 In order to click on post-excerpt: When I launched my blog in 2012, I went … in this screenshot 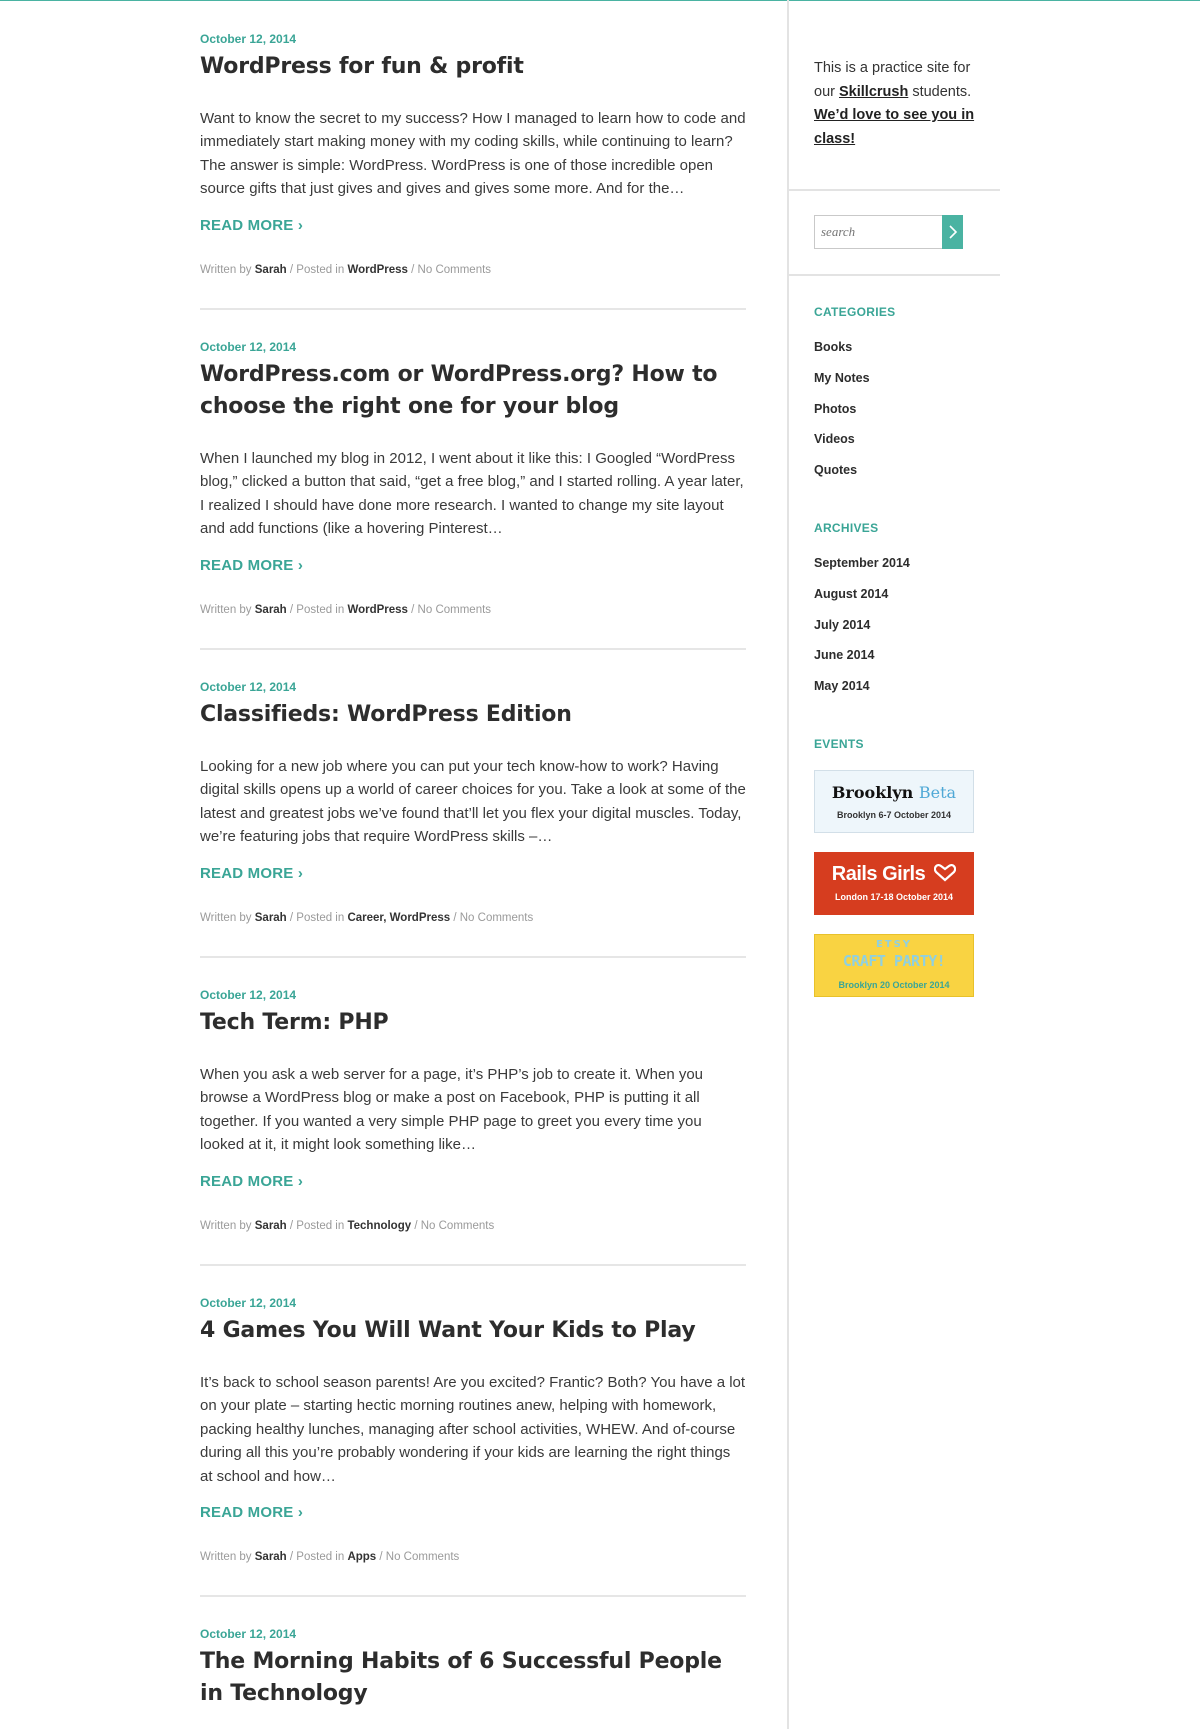, I will do `click(472, 494)`.